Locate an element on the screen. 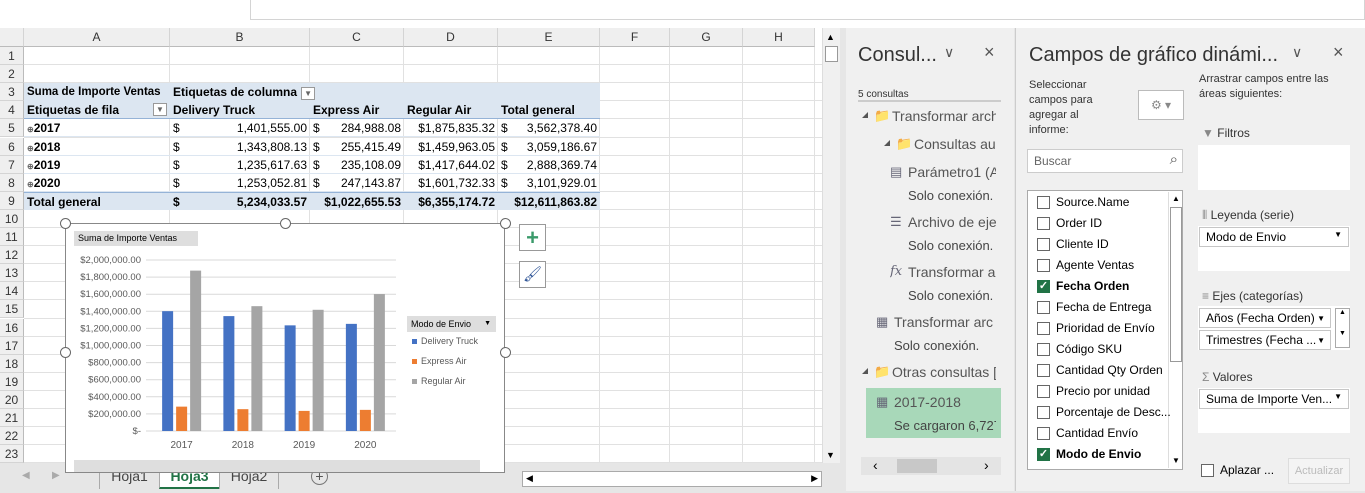  row-header: 22 is located at coordinates (12, 436).